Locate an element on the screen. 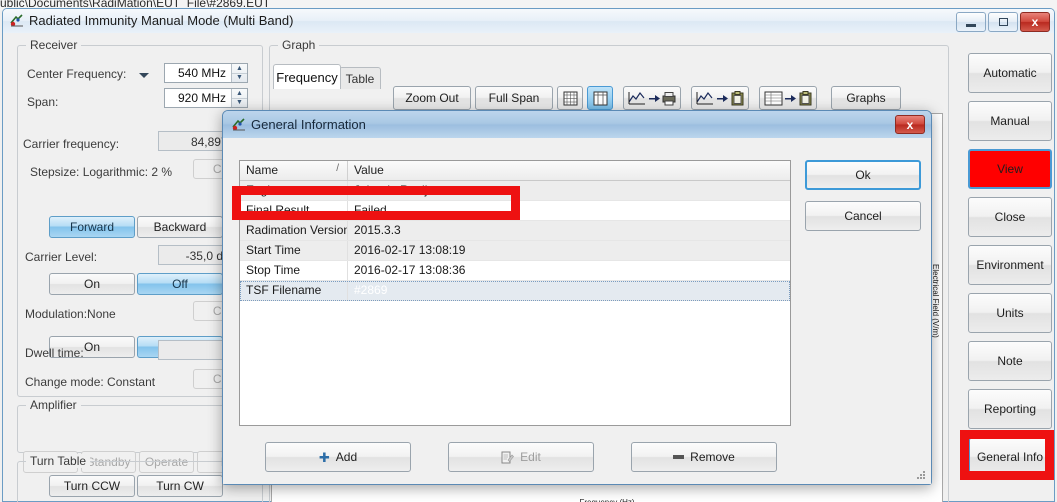 This screenshot has height=502, width=1057. column-header-name: Name / is located at coordinates (294, 170).